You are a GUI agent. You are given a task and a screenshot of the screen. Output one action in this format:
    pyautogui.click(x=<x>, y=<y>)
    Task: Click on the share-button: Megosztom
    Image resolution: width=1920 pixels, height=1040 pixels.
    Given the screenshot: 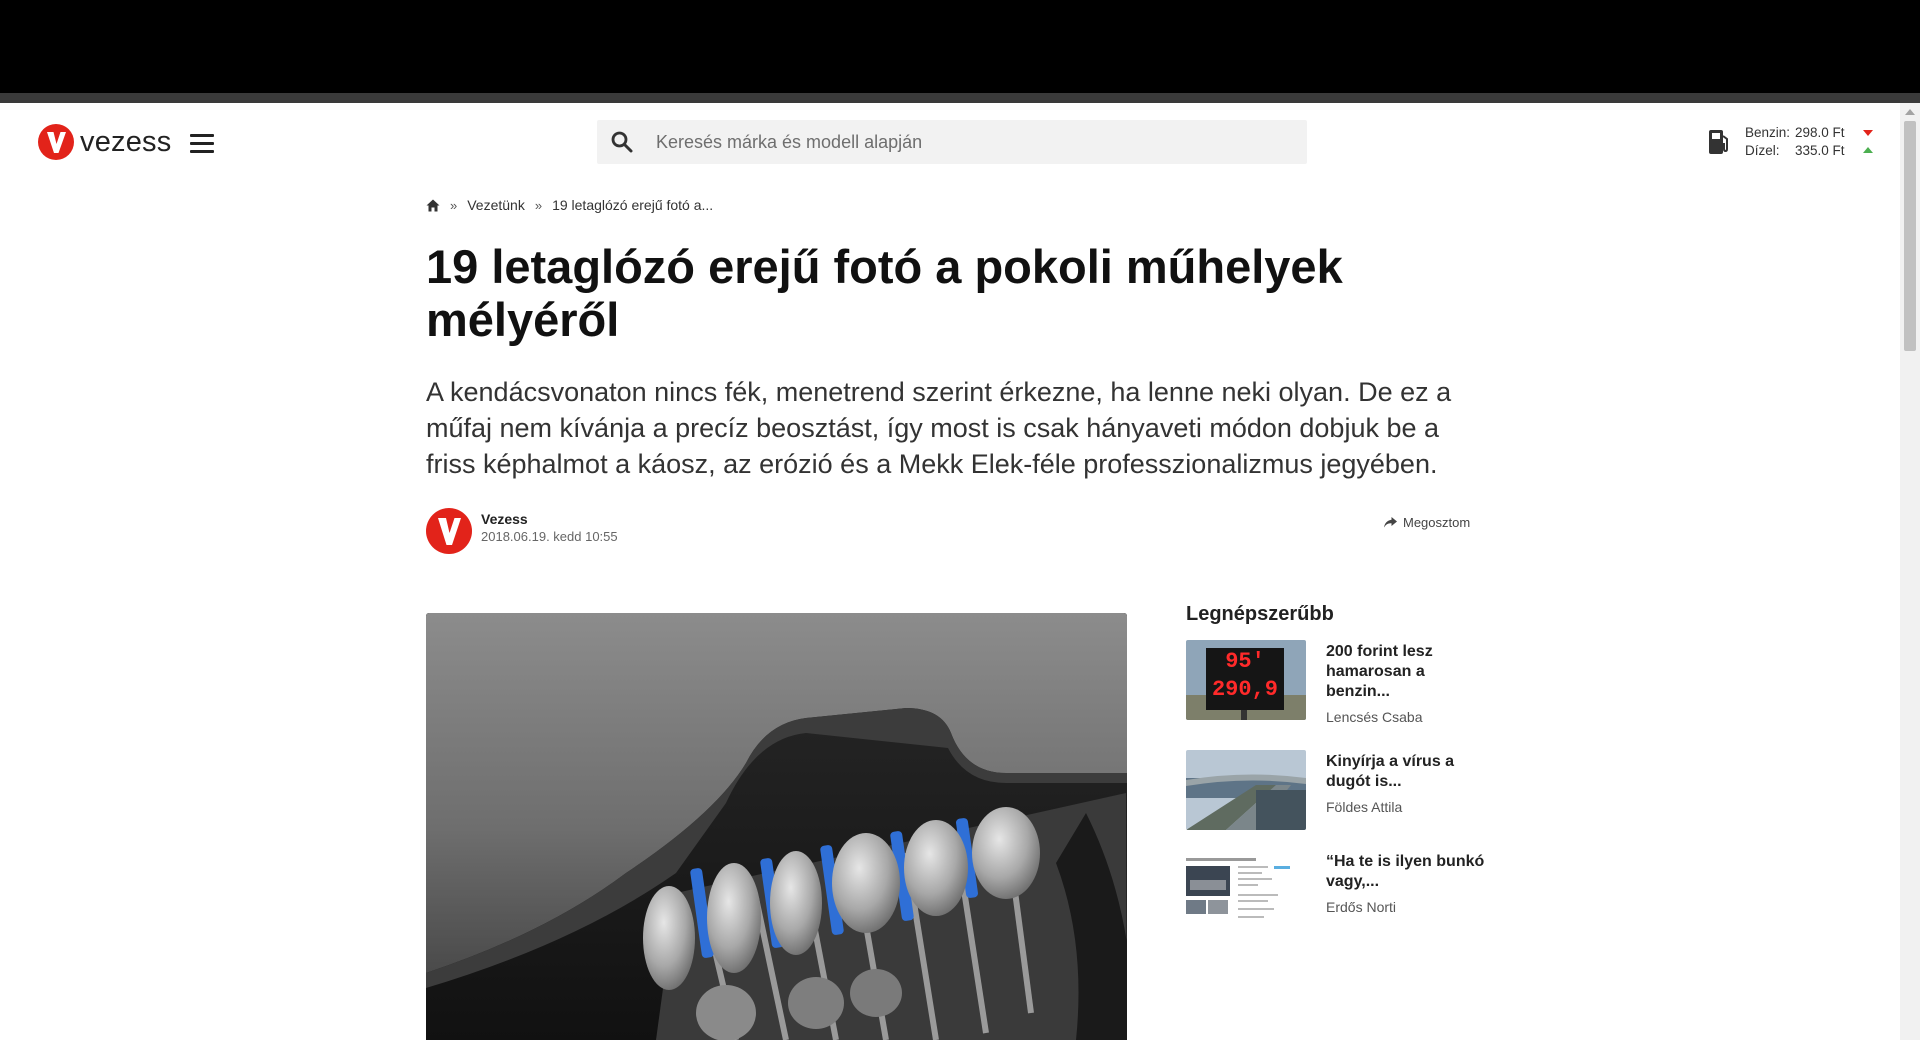 What is the action you would take?
    pyautogui.click(x=1427, y=522)
    